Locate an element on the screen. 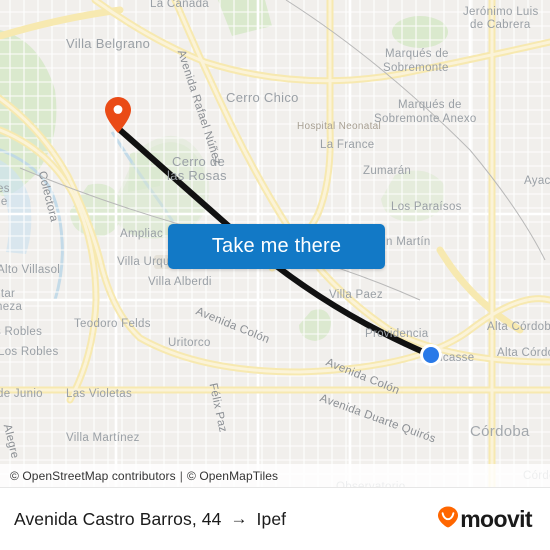 This screenshot has width=550, height=550. take-me-there-button: Take me there is located at coordinates (276, 246).